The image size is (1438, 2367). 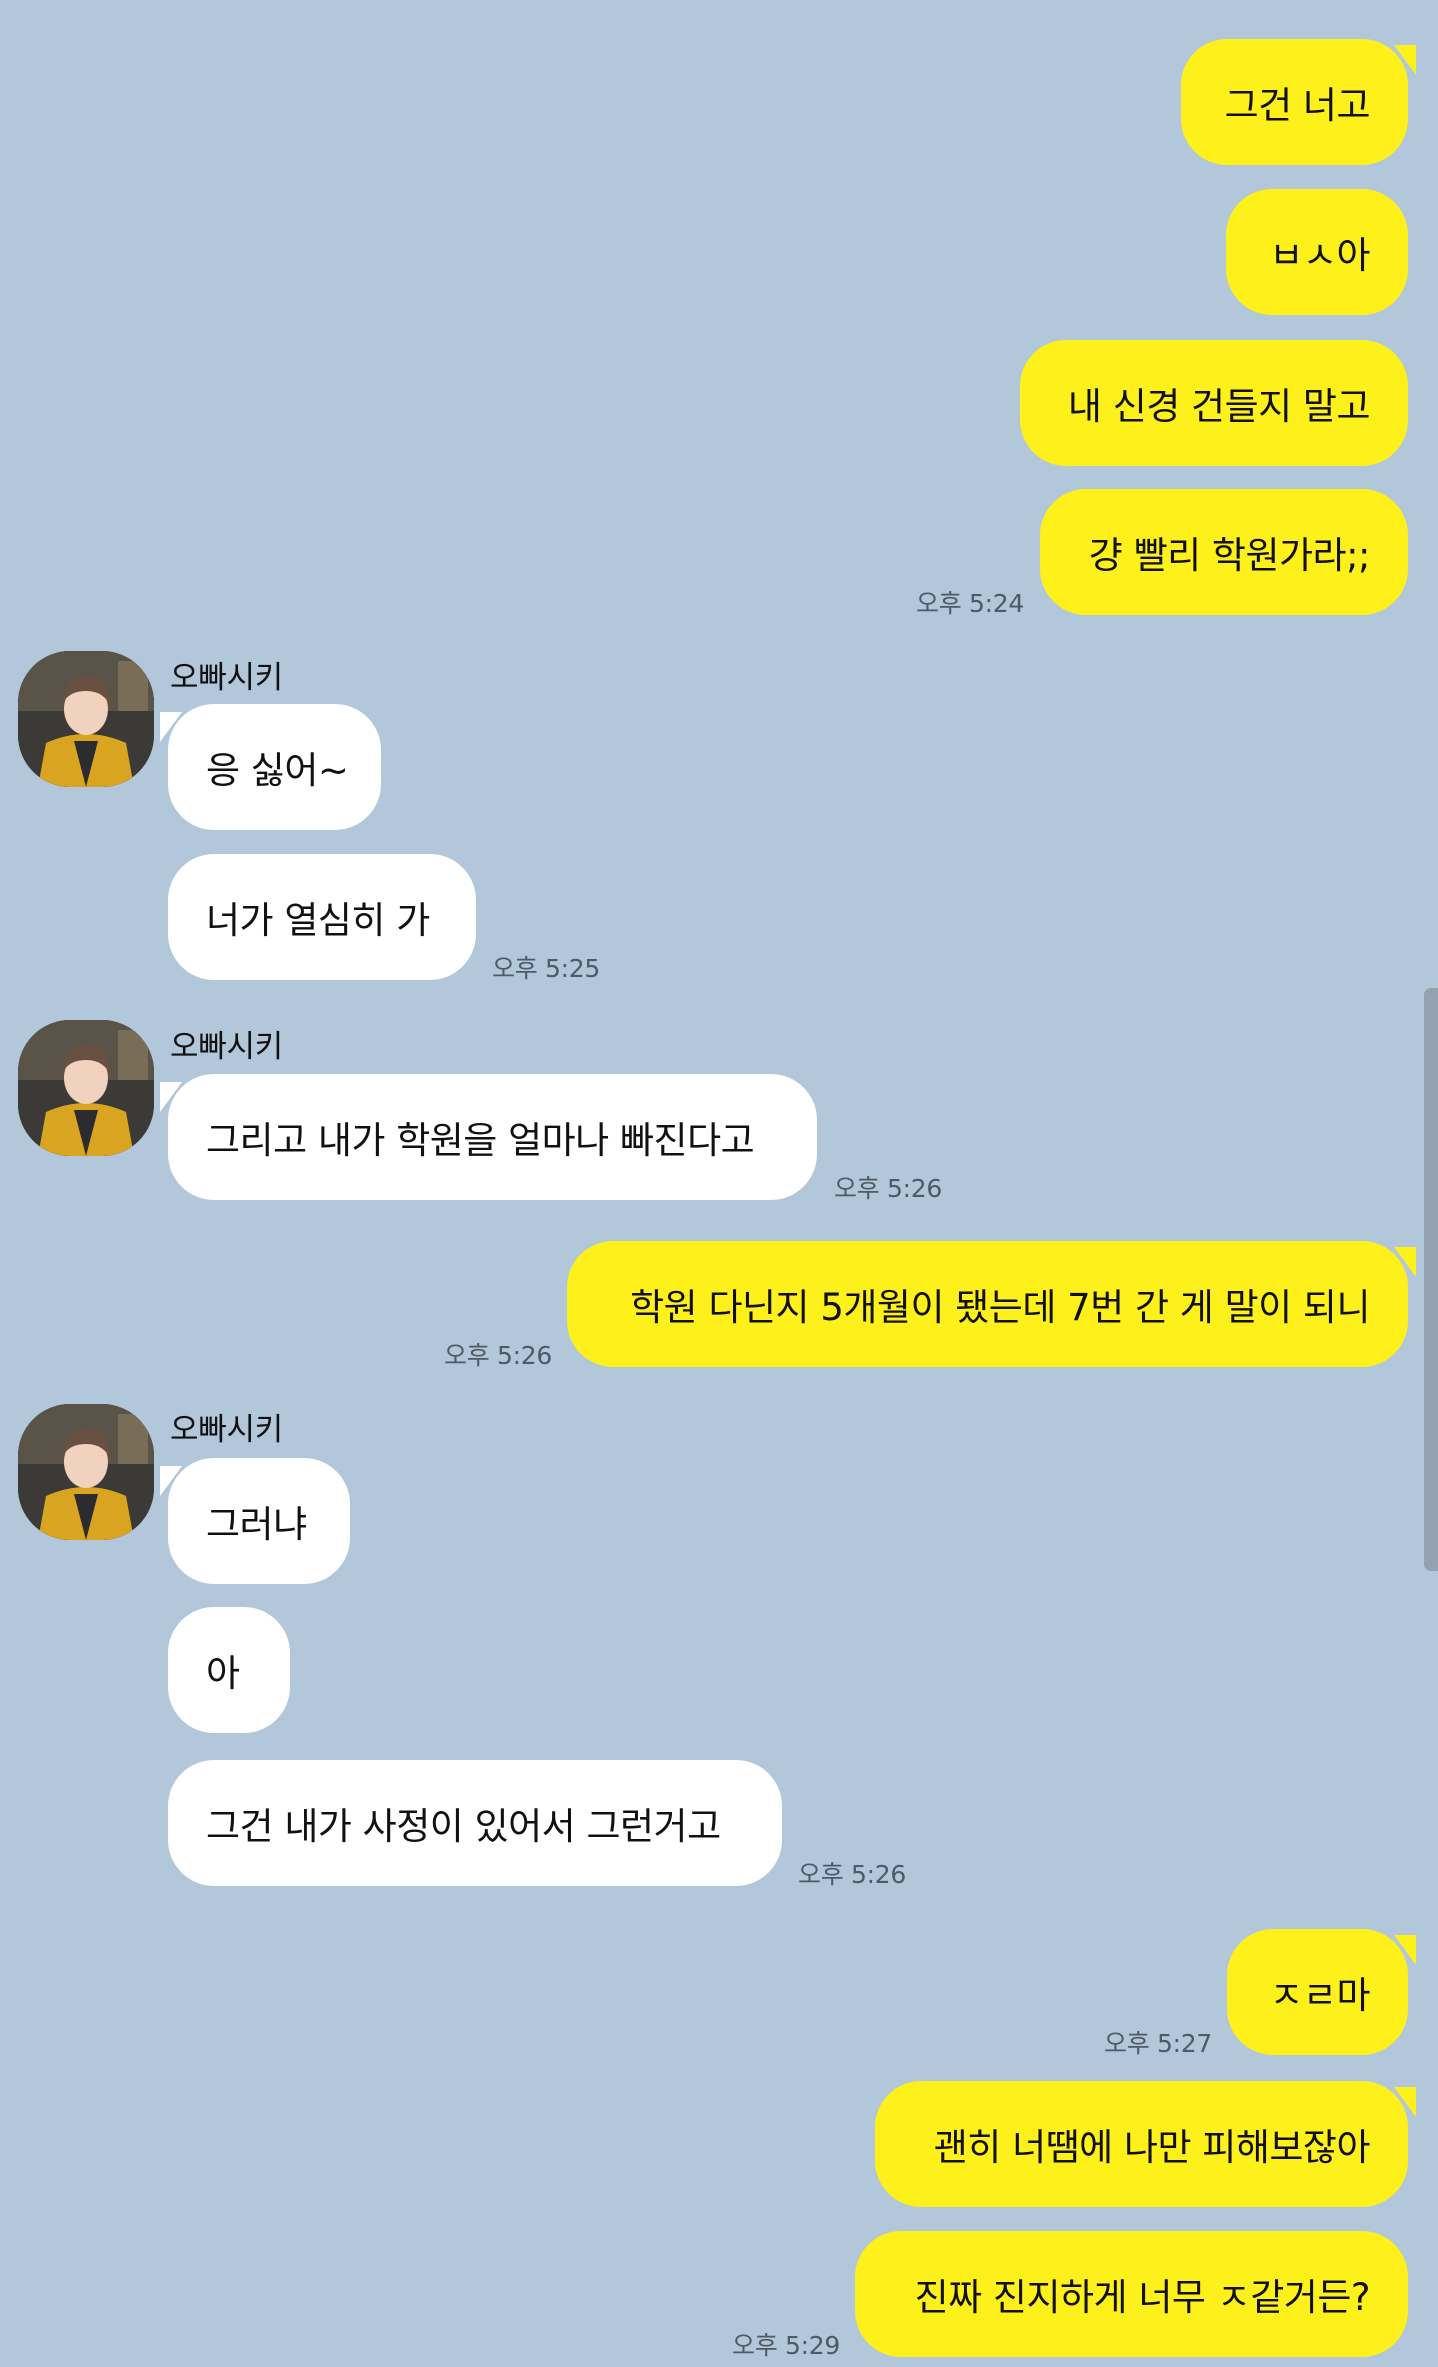 I want to click on message-time: 오후 5:29, so click(x=786, y=2345).